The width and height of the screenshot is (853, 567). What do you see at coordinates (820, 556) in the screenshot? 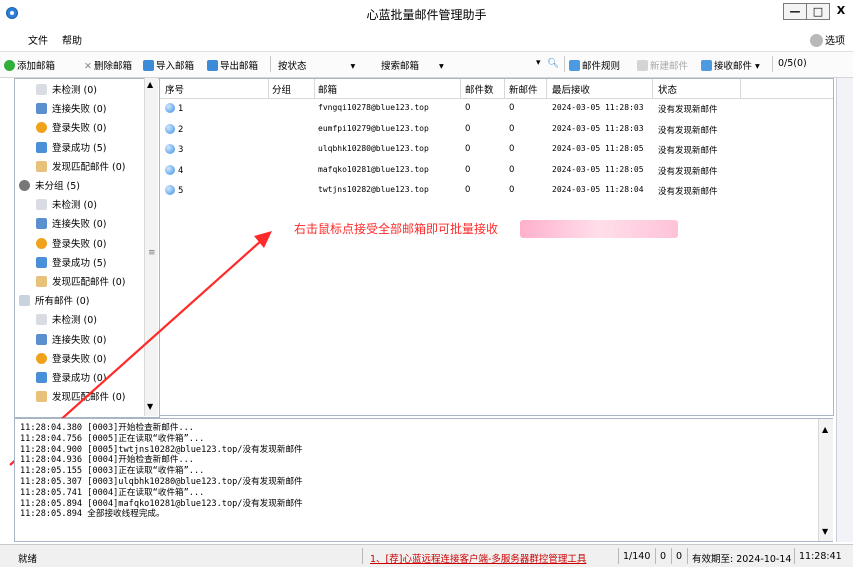
I see `status-time: 11:28:41` at bounding box center [820, 556].